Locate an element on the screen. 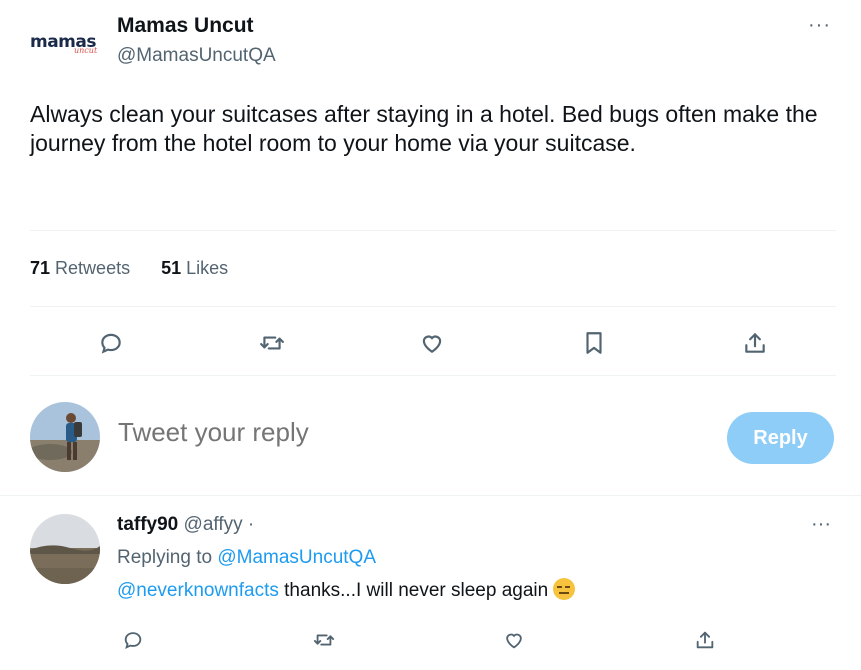  bookmark-icon is located at coordinates (594, 343).